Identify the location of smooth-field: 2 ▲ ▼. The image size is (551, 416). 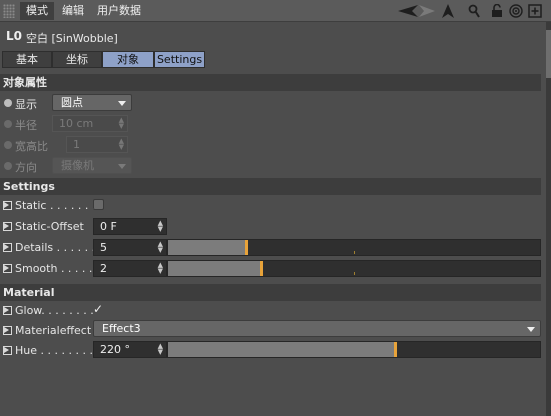
(130, 268).